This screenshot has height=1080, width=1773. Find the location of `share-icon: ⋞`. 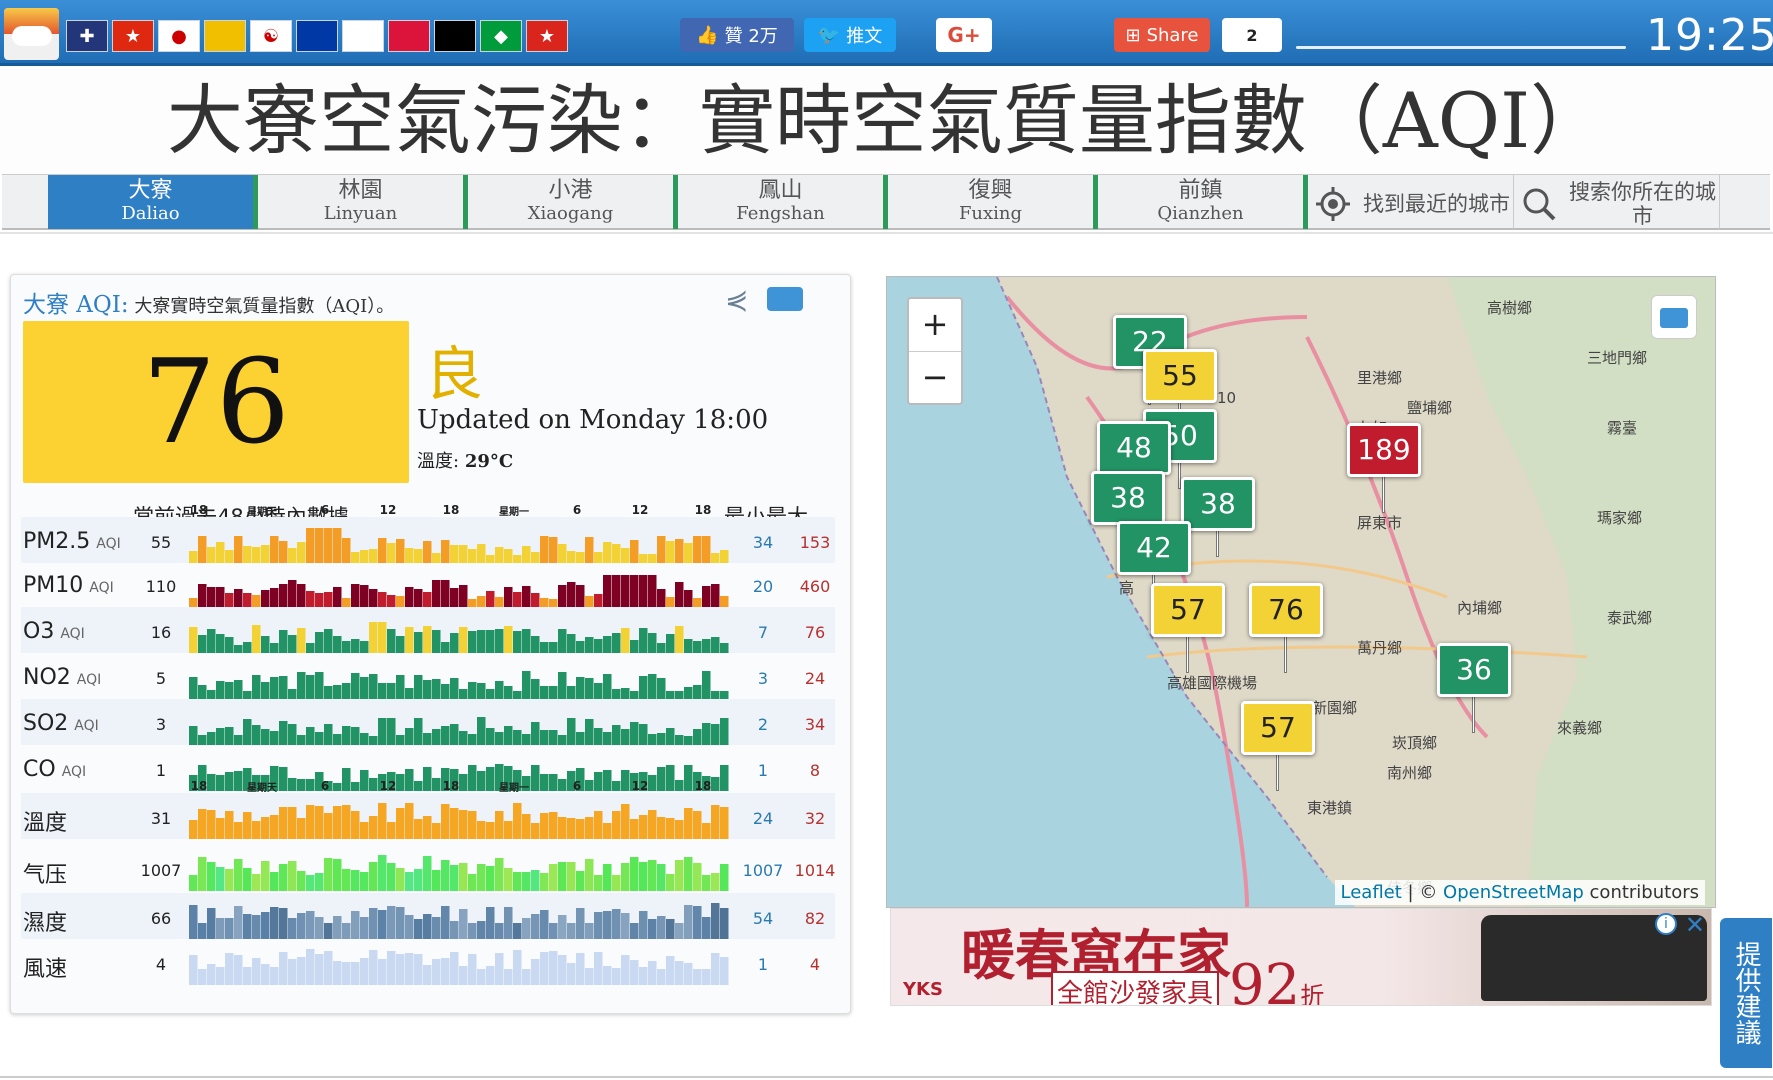

share-icon: ⋞ is located at coordinates (736, 299).